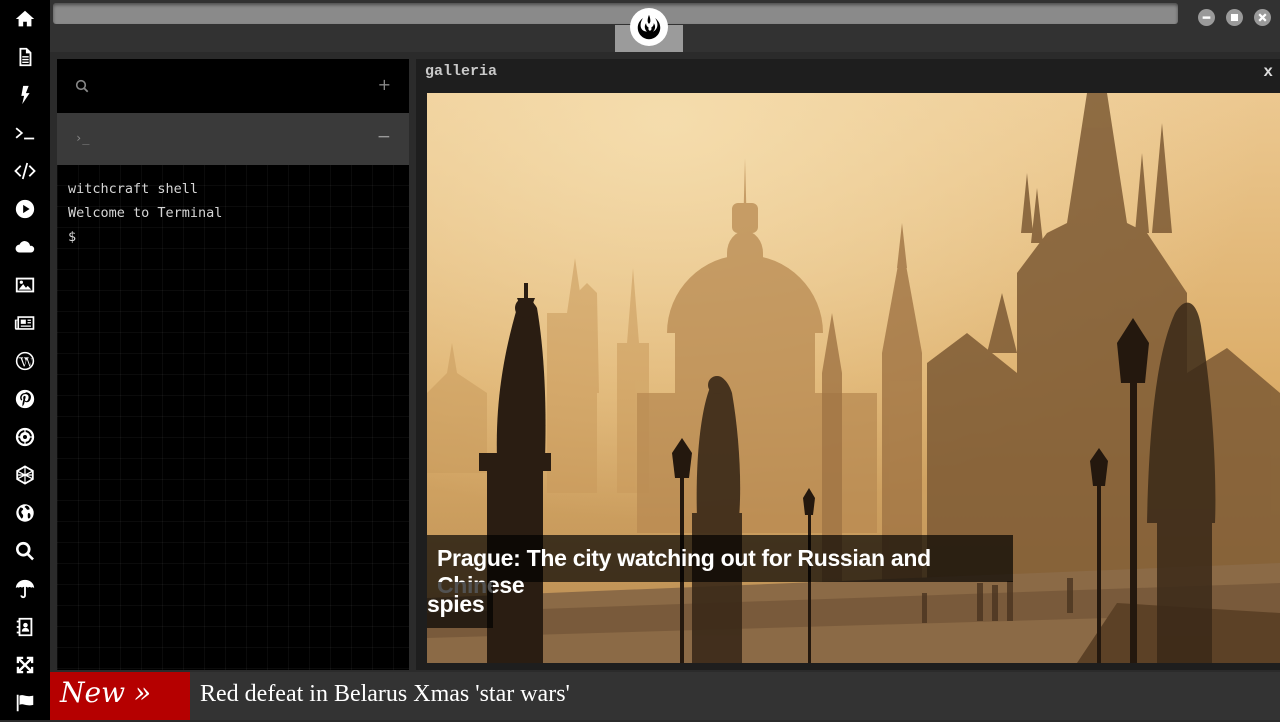 This screenshot has height=722, width=1280. What do you see at coordinates (72, 237) in the screenshot?
I see `terminal-prompt-line: $` at bounding box center [72, 237].